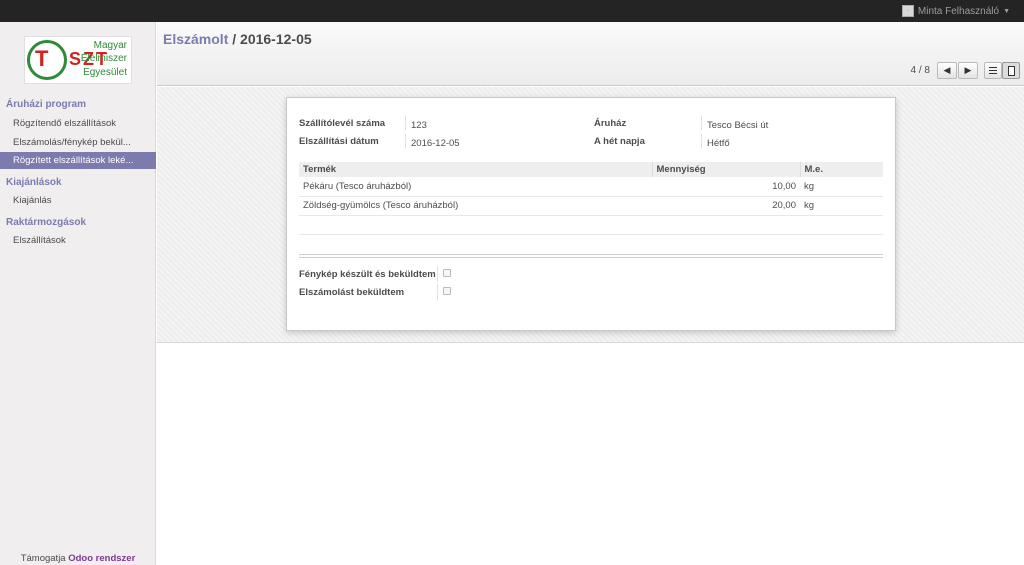  Describe the element at coordinates (726, 169) in the screenshot. I see `column-header-quantity: Mennyiség` at that location.